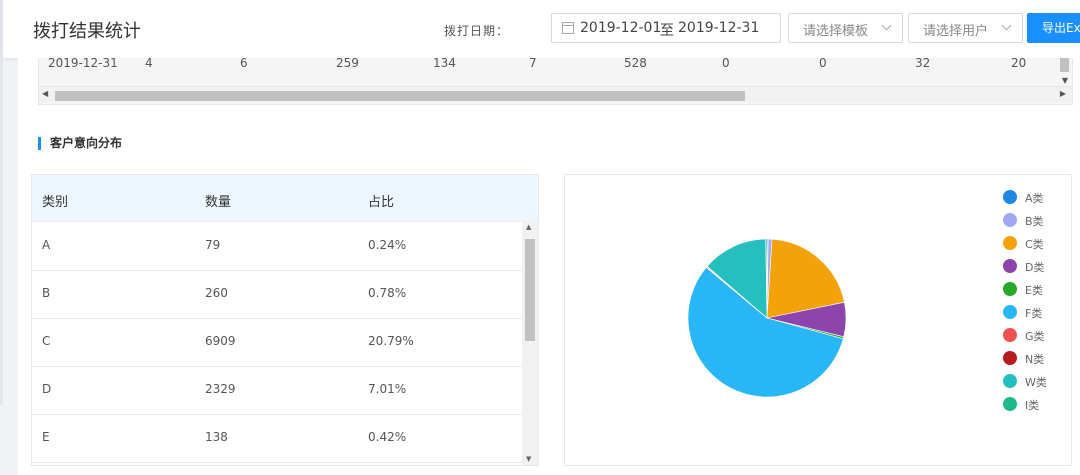  Describe the element at coordinates (220, 389) in the screenshot. I see `cell-count: 2329` at that location.